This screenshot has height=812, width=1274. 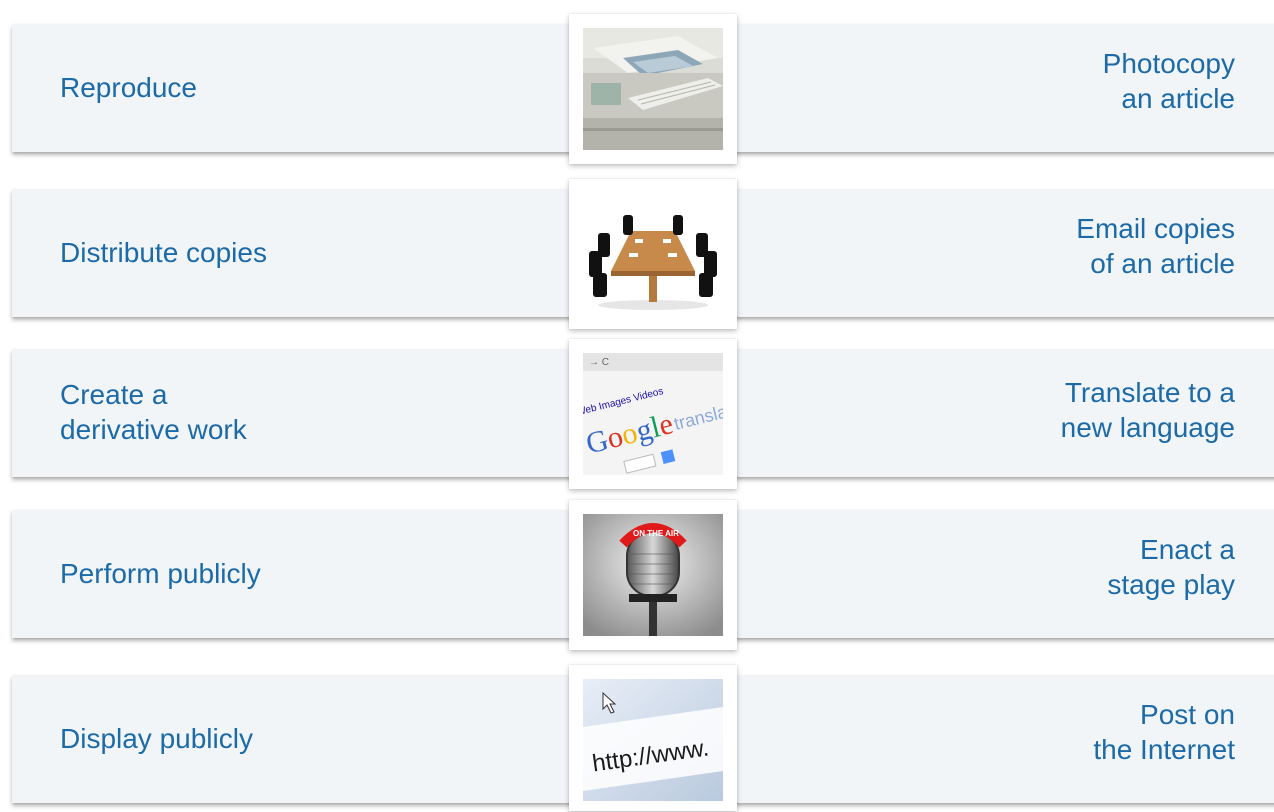 What do you see at coordinates (296, 253) in the screenshot?
I see `left-panel: Distribute copies` at bounding box center [296, 253].